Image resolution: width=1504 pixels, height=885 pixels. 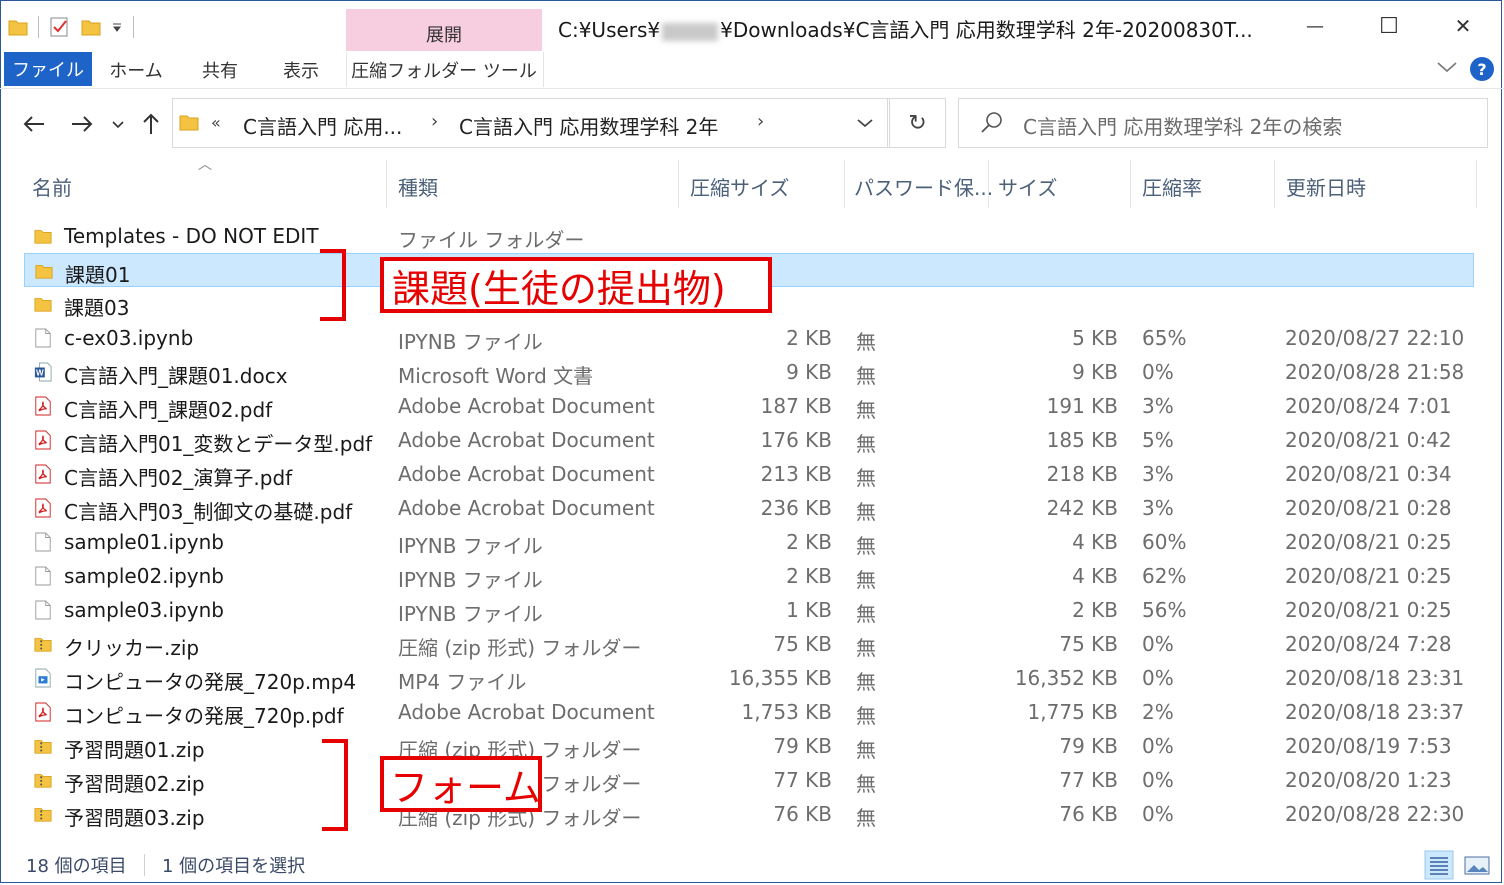 What do you see at coordinates (82, 124) in the screenshot?
I see `forward-arrow-icon` at bounding box center [82, 124].